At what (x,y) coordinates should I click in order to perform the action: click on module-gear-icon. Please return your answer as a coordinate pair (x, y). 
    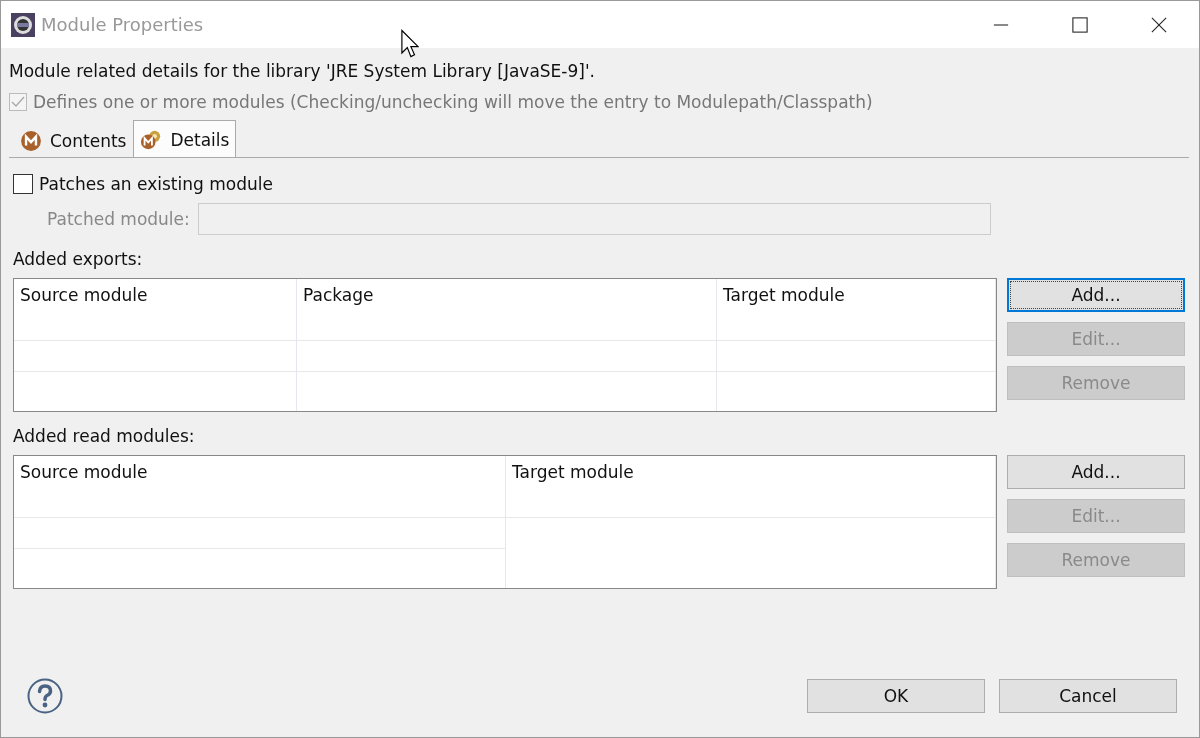
    Looking at the image, I should click on (151, 140).